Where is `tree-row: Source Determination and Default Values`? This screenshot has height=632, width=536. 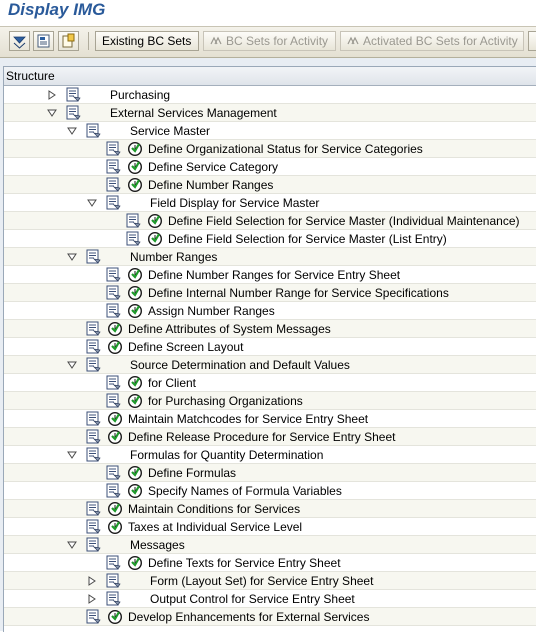 tree-row: Source Determination and Default Values is located at coordinates (270, 365).